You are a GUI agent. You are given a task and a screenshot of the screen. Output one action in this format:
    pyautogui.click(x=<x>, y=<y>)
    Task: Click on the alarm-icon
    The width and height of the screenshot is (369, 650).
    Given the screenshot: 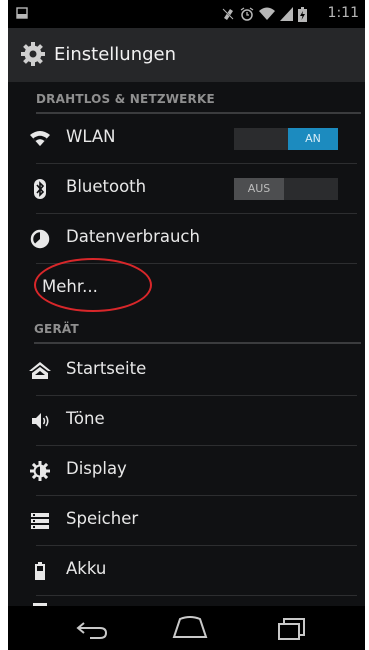 What is the action you would take?
    pyautogui.click(x=247, y=14)
    